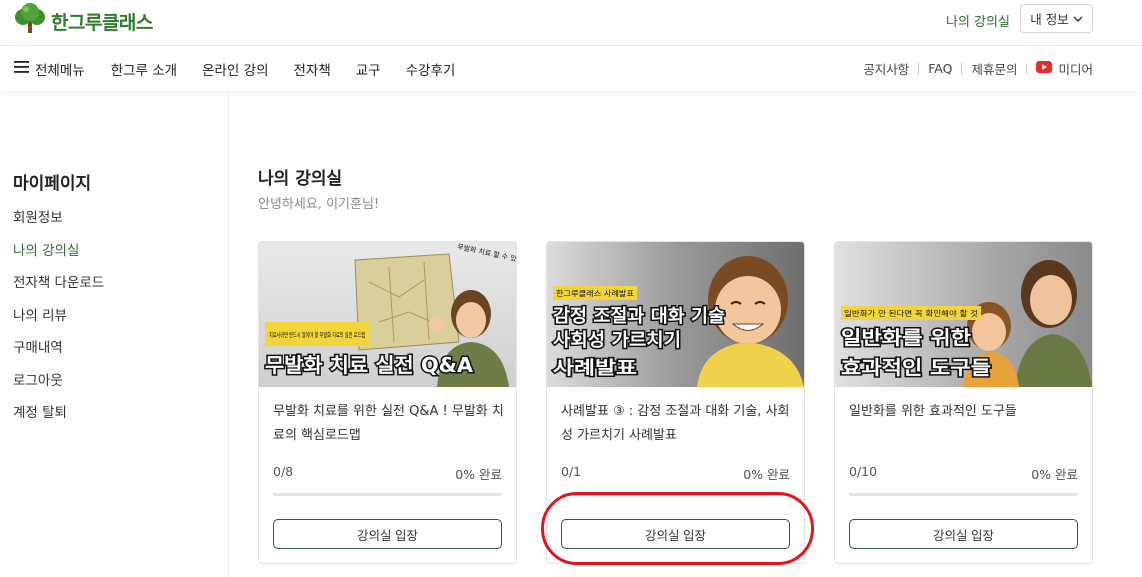 The image size is (1142, 577). Describe the element at coordinates (911, 313) in the screenshot. I see `thumb-tag-text: 일반화가 안 된다면 꼭 확인해야 할 것` at that location.